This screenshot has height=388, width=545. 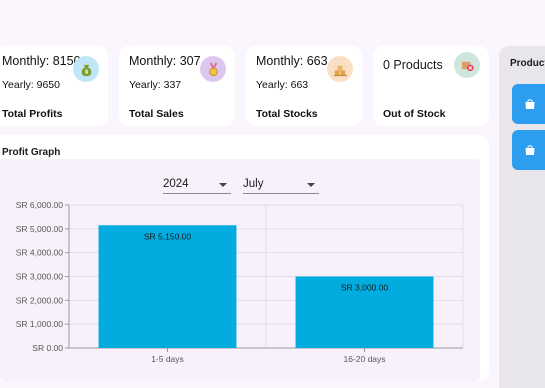 What do you see at coordinates (167, 359) in the screenshot?
I see `x-tick-label: 1-5 days` at bounding box center [167, 359].